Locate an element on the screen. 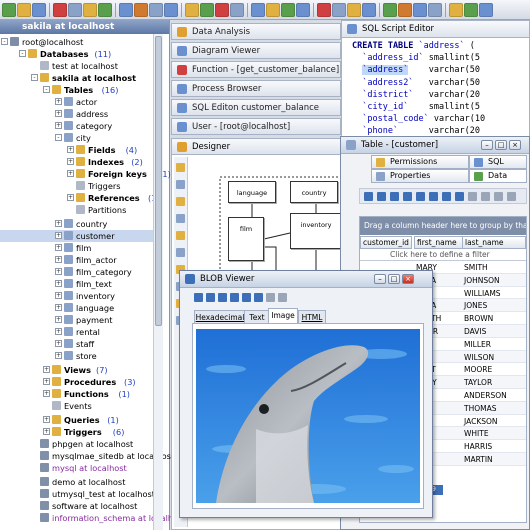  tree-item: + Indexes (2) is located at coordinates (76, 162).